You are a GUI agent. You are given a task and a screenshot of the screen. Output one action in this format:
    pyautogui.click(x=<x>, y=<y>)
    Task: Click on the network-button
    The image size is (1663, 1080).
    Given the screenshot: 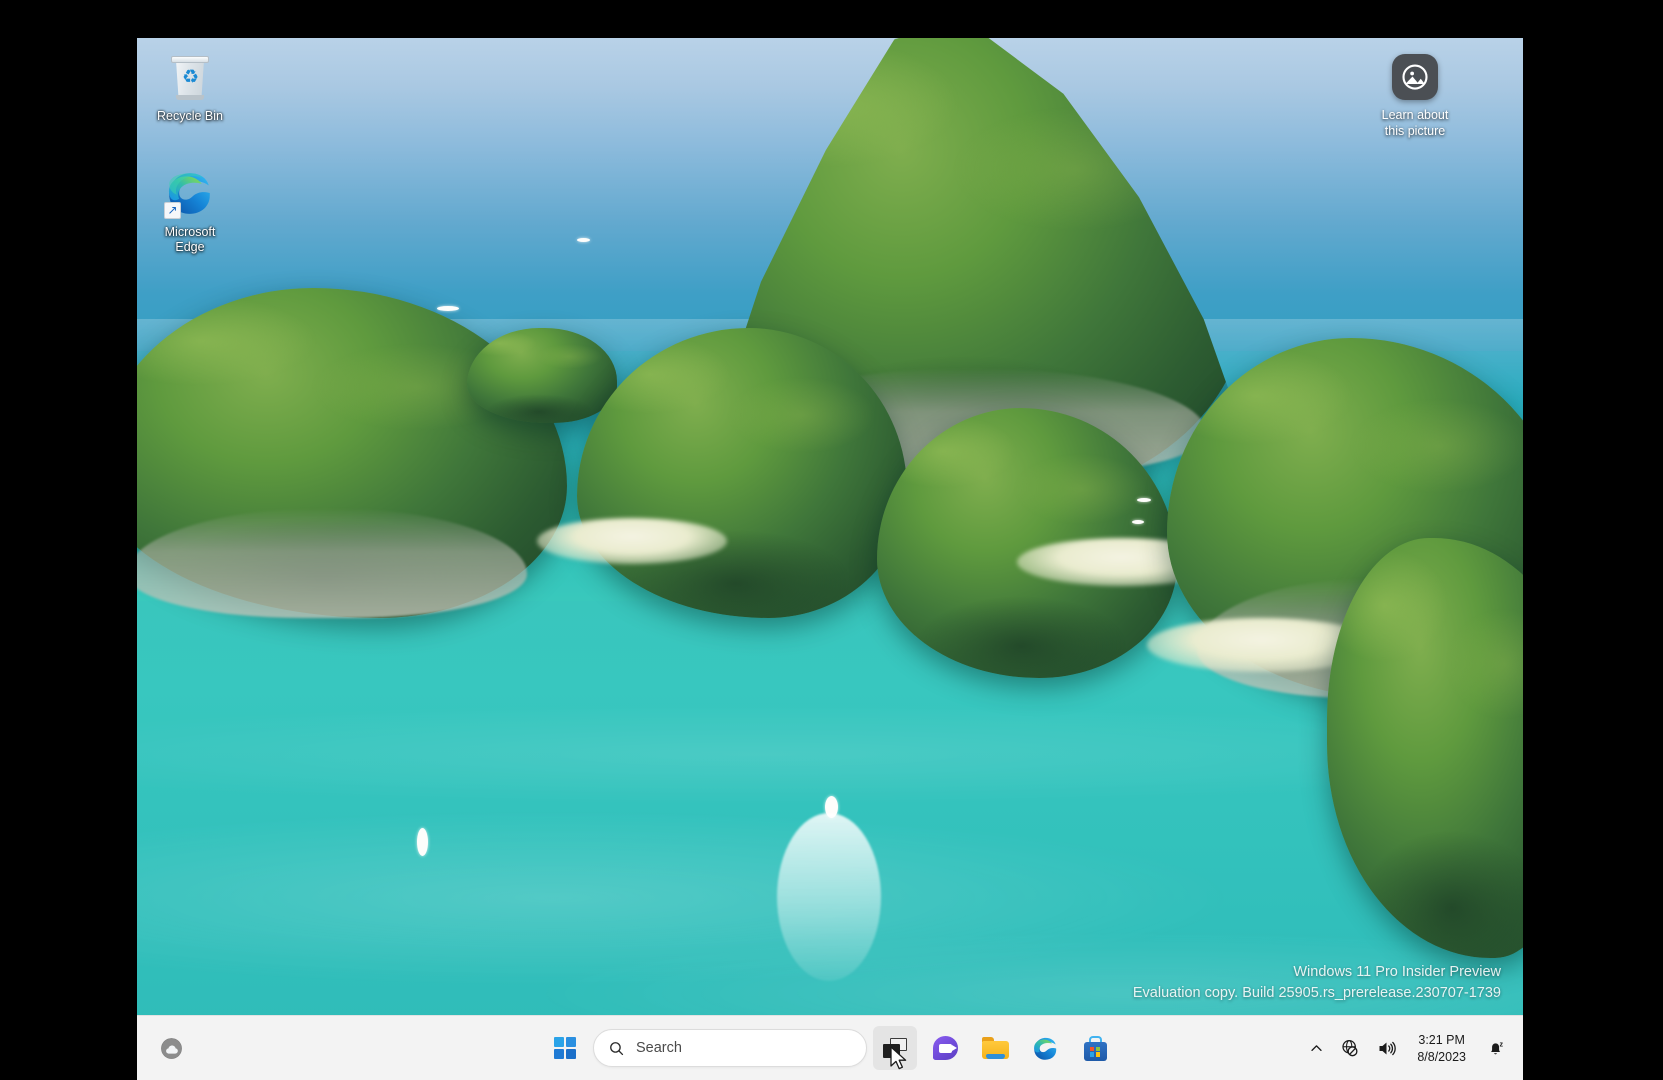 What is the action you would take?
    pyautogui.click(x=1350, y=1048)
    